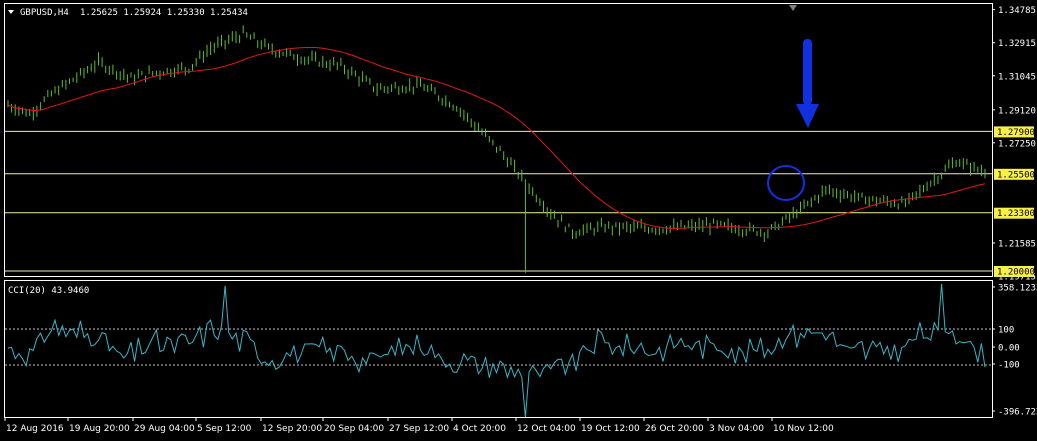 The image size is (1037, 441). Describe the element at coordinates (354, 429) in the screenshot. I see `time-tick-label: 20 Sep 04:00` at that location.